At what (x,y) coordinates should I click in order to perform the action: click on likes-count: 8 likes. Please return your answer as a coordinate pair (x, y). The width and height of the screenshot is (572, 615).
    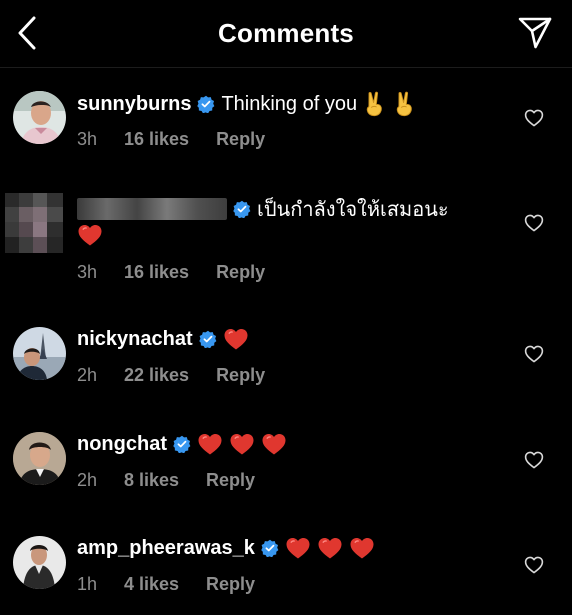
    Looking at the image, I should click on (151, 480).